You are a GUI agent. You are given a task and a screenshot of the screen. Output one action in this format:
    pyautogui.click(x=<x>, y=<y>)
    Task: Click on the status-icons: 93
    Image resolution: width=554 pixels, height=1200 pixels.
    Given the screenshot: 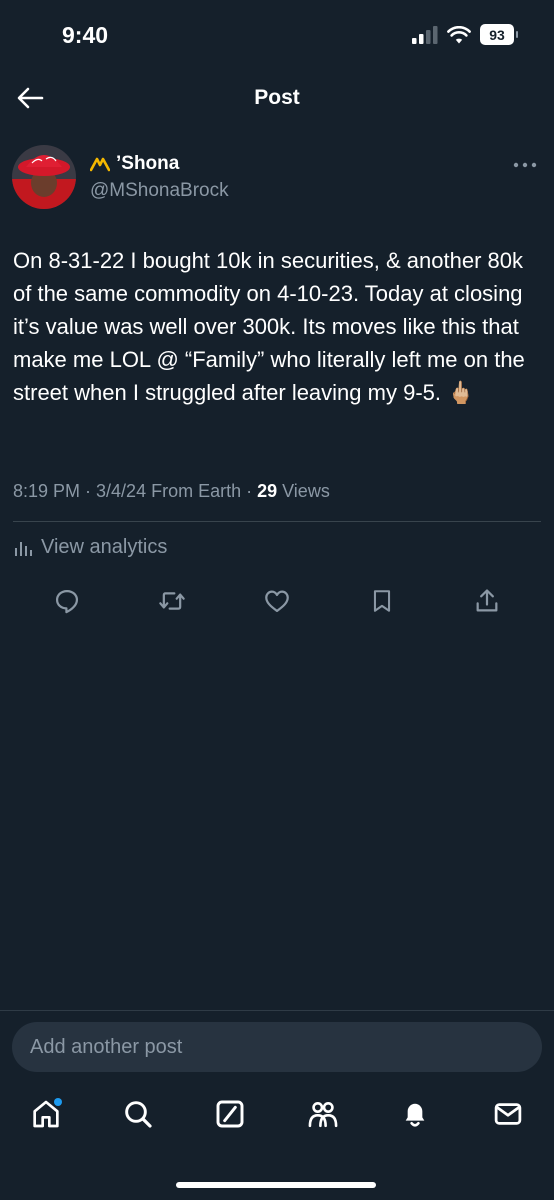 What is the action you would take?
    pyautogui.click(x=465, y=34)
    